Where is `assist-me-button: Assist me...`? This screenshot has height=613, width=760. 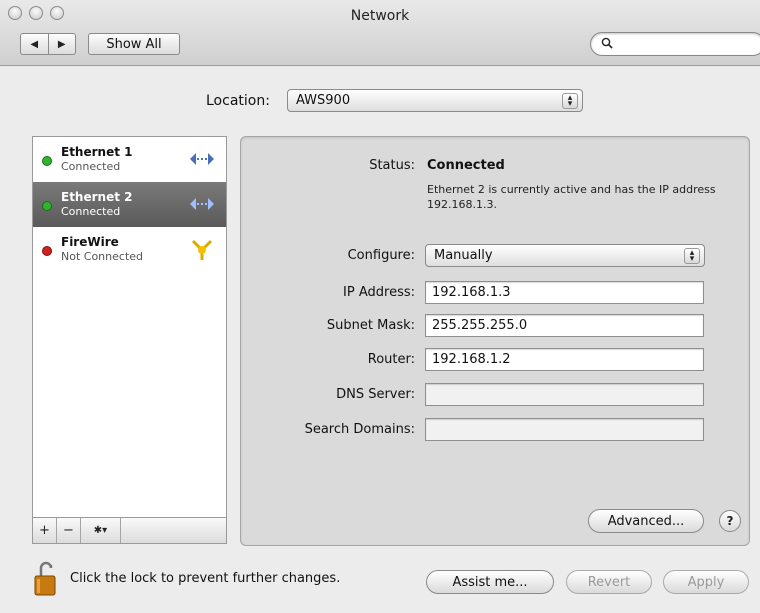
assist-me-button: Assist me... is located at coordinates (490, 582).